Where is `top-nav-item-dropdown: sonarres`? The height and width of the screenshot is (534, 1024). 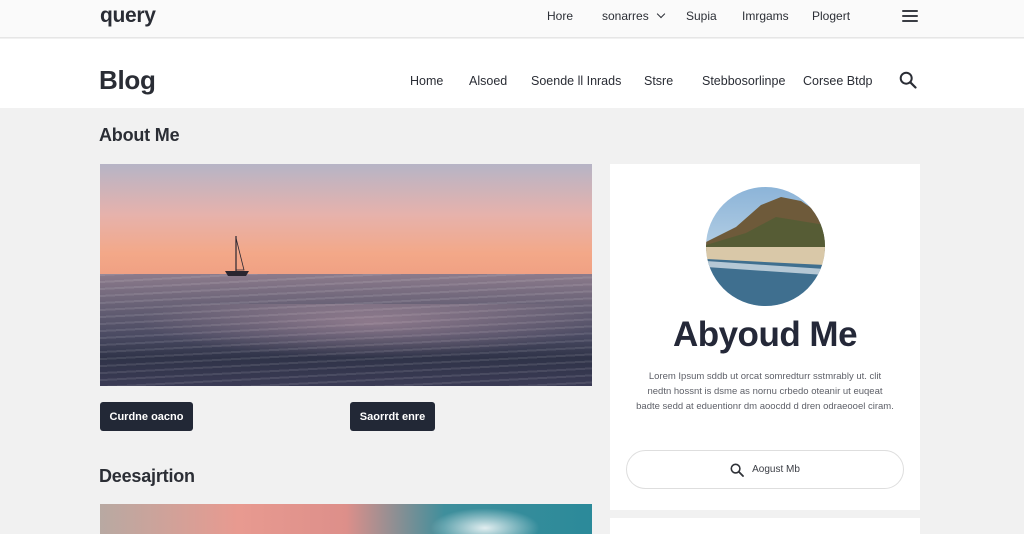
top-nav-item-dropdown: sonarres is located at coordinates (633, 16).